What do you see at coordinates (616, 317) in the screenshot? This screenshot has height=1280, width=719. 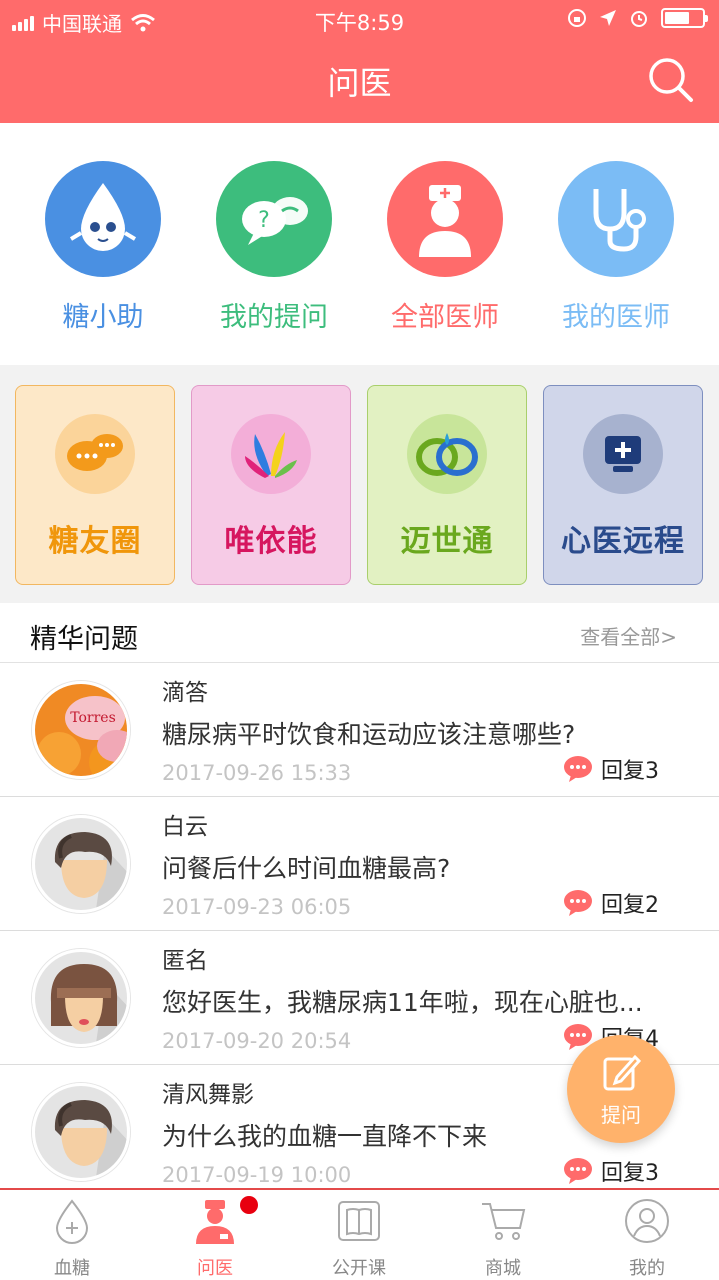 I see `quick-entry-label: 我的医师` at bounding box center [616, 317].